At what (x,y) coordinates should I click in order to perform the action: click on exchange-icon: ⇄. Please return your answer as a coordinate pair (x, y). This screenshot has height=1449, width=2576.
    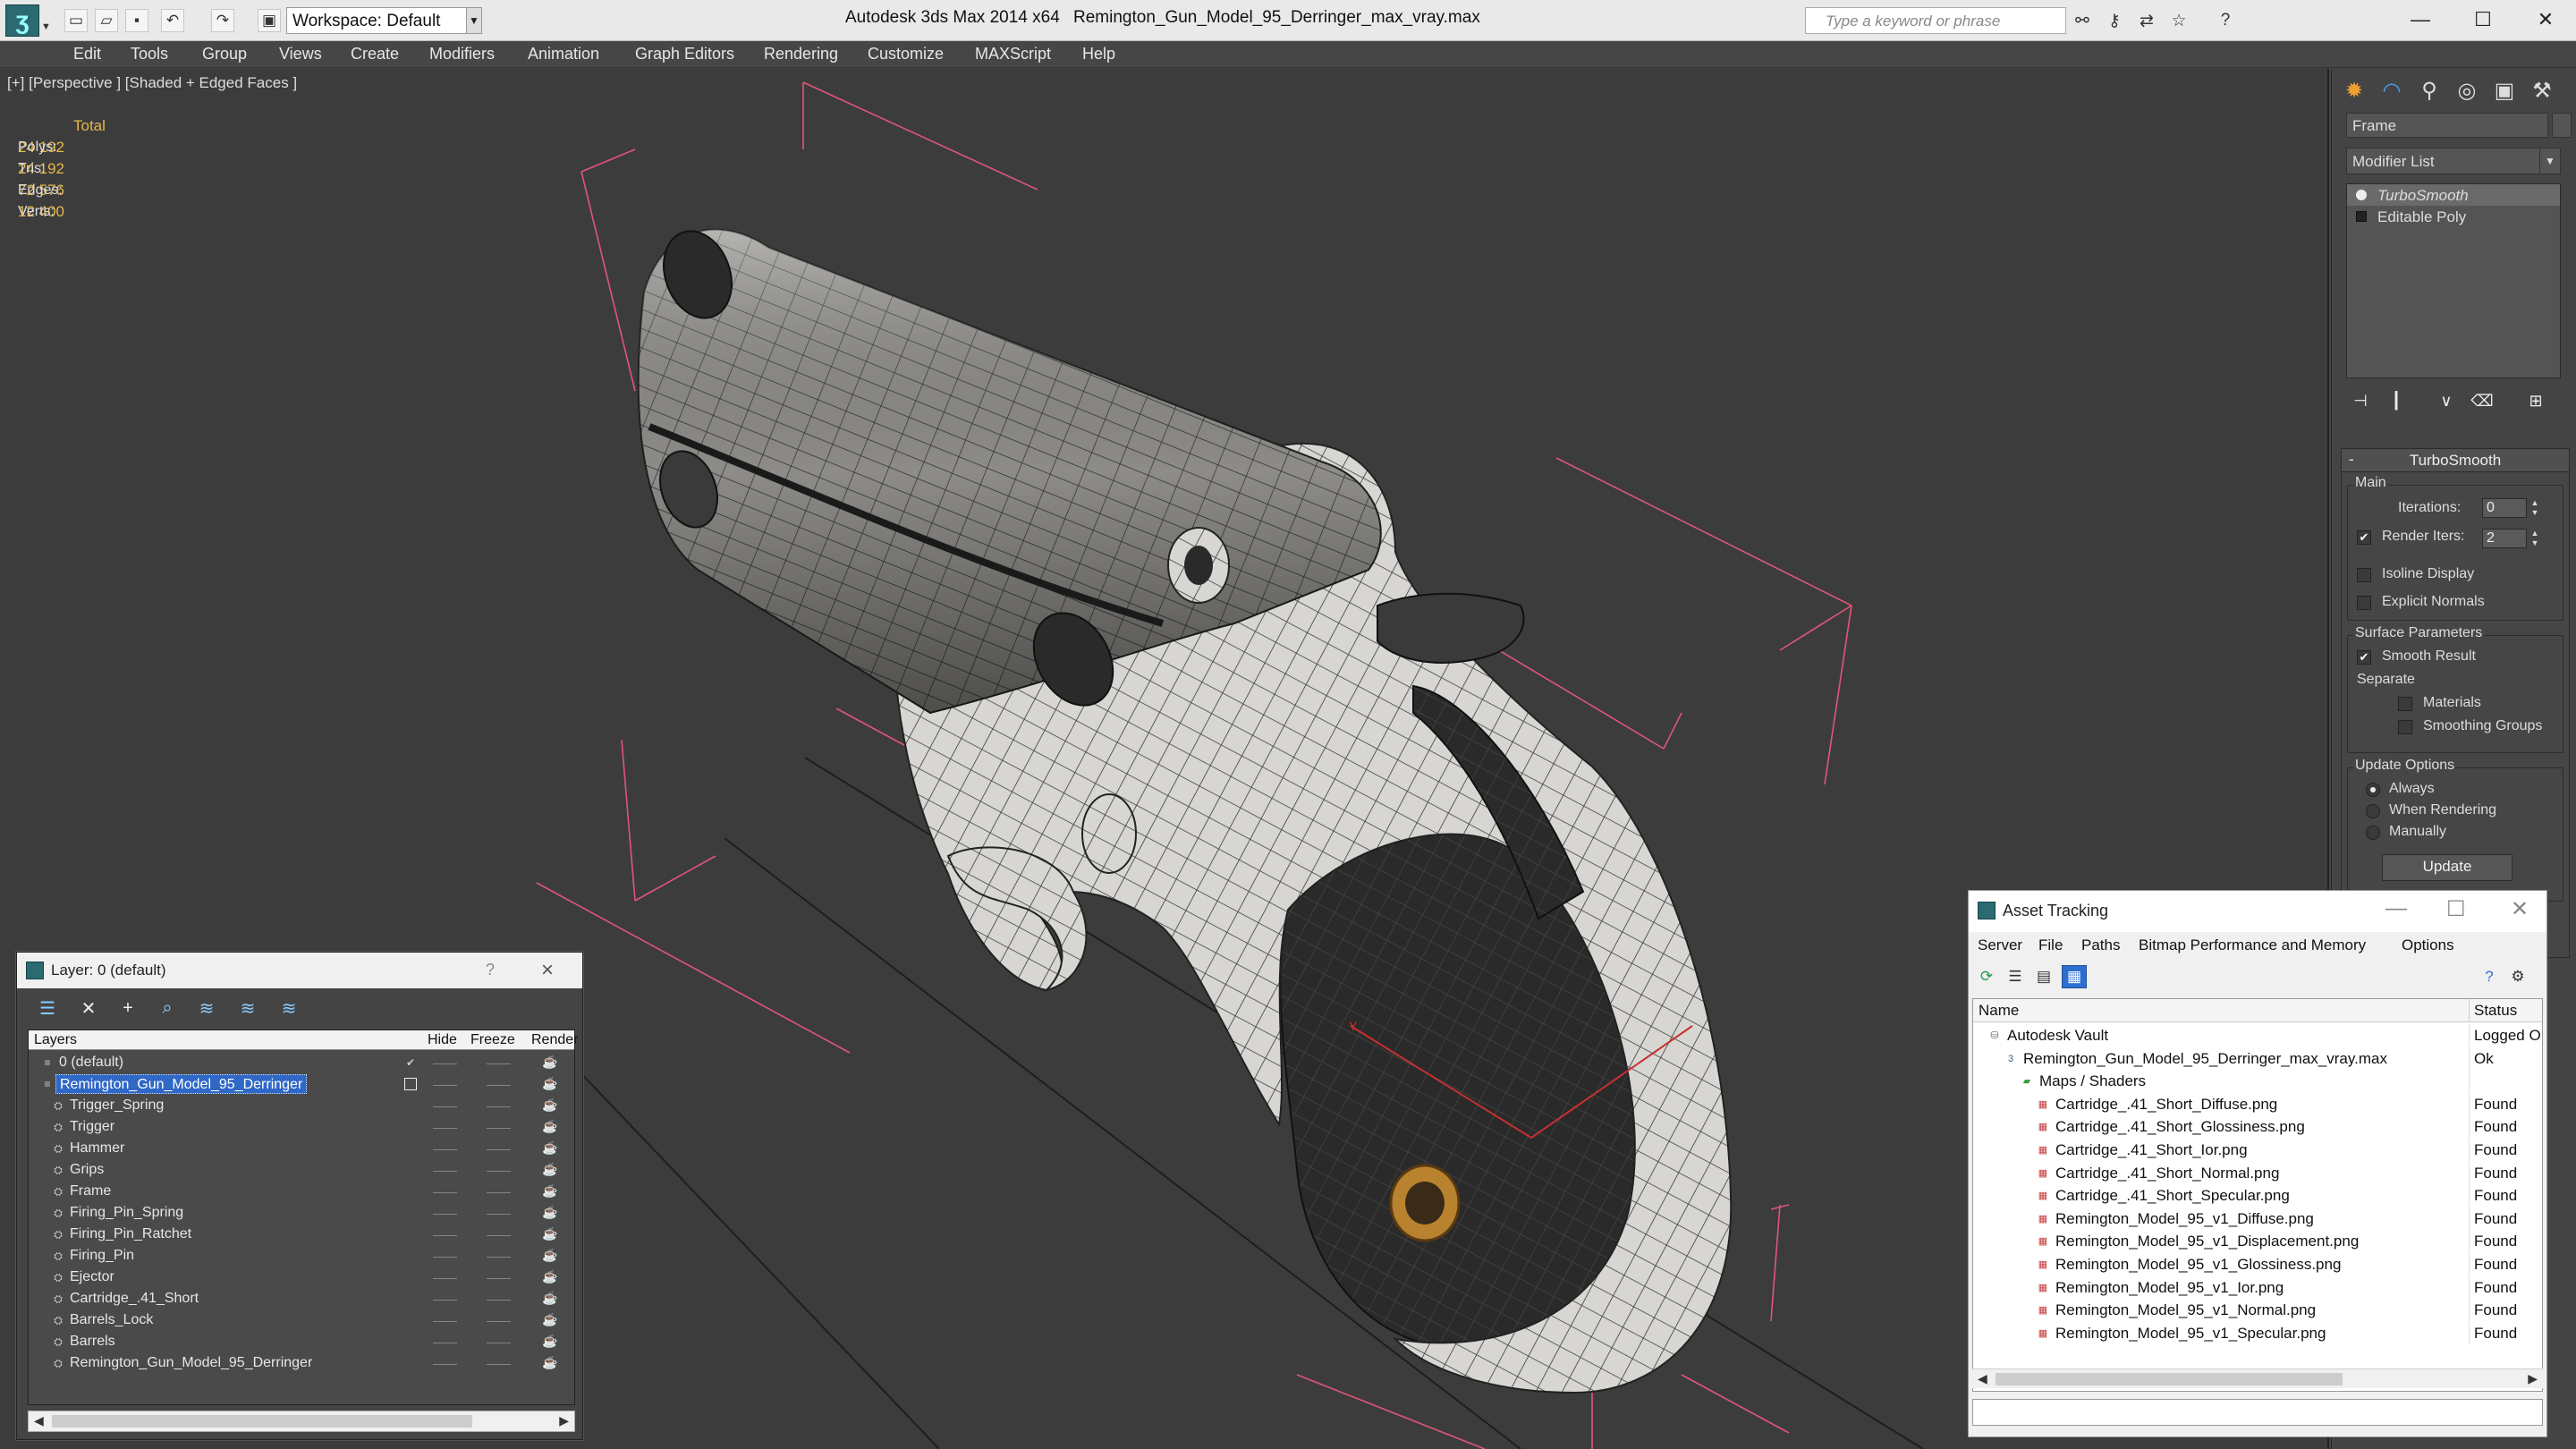
    Looking at the image, I should click on (2146, 20).